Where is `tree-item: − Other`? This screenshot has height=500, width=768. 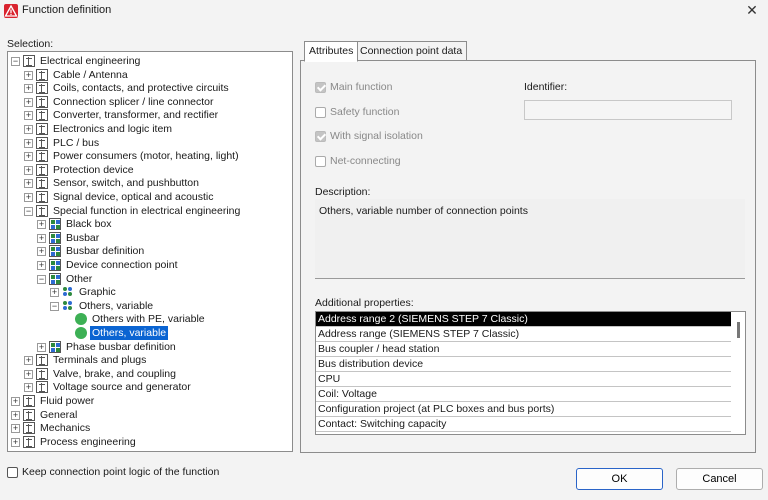 tree-item: − Other is located at coordinates (150, 279).